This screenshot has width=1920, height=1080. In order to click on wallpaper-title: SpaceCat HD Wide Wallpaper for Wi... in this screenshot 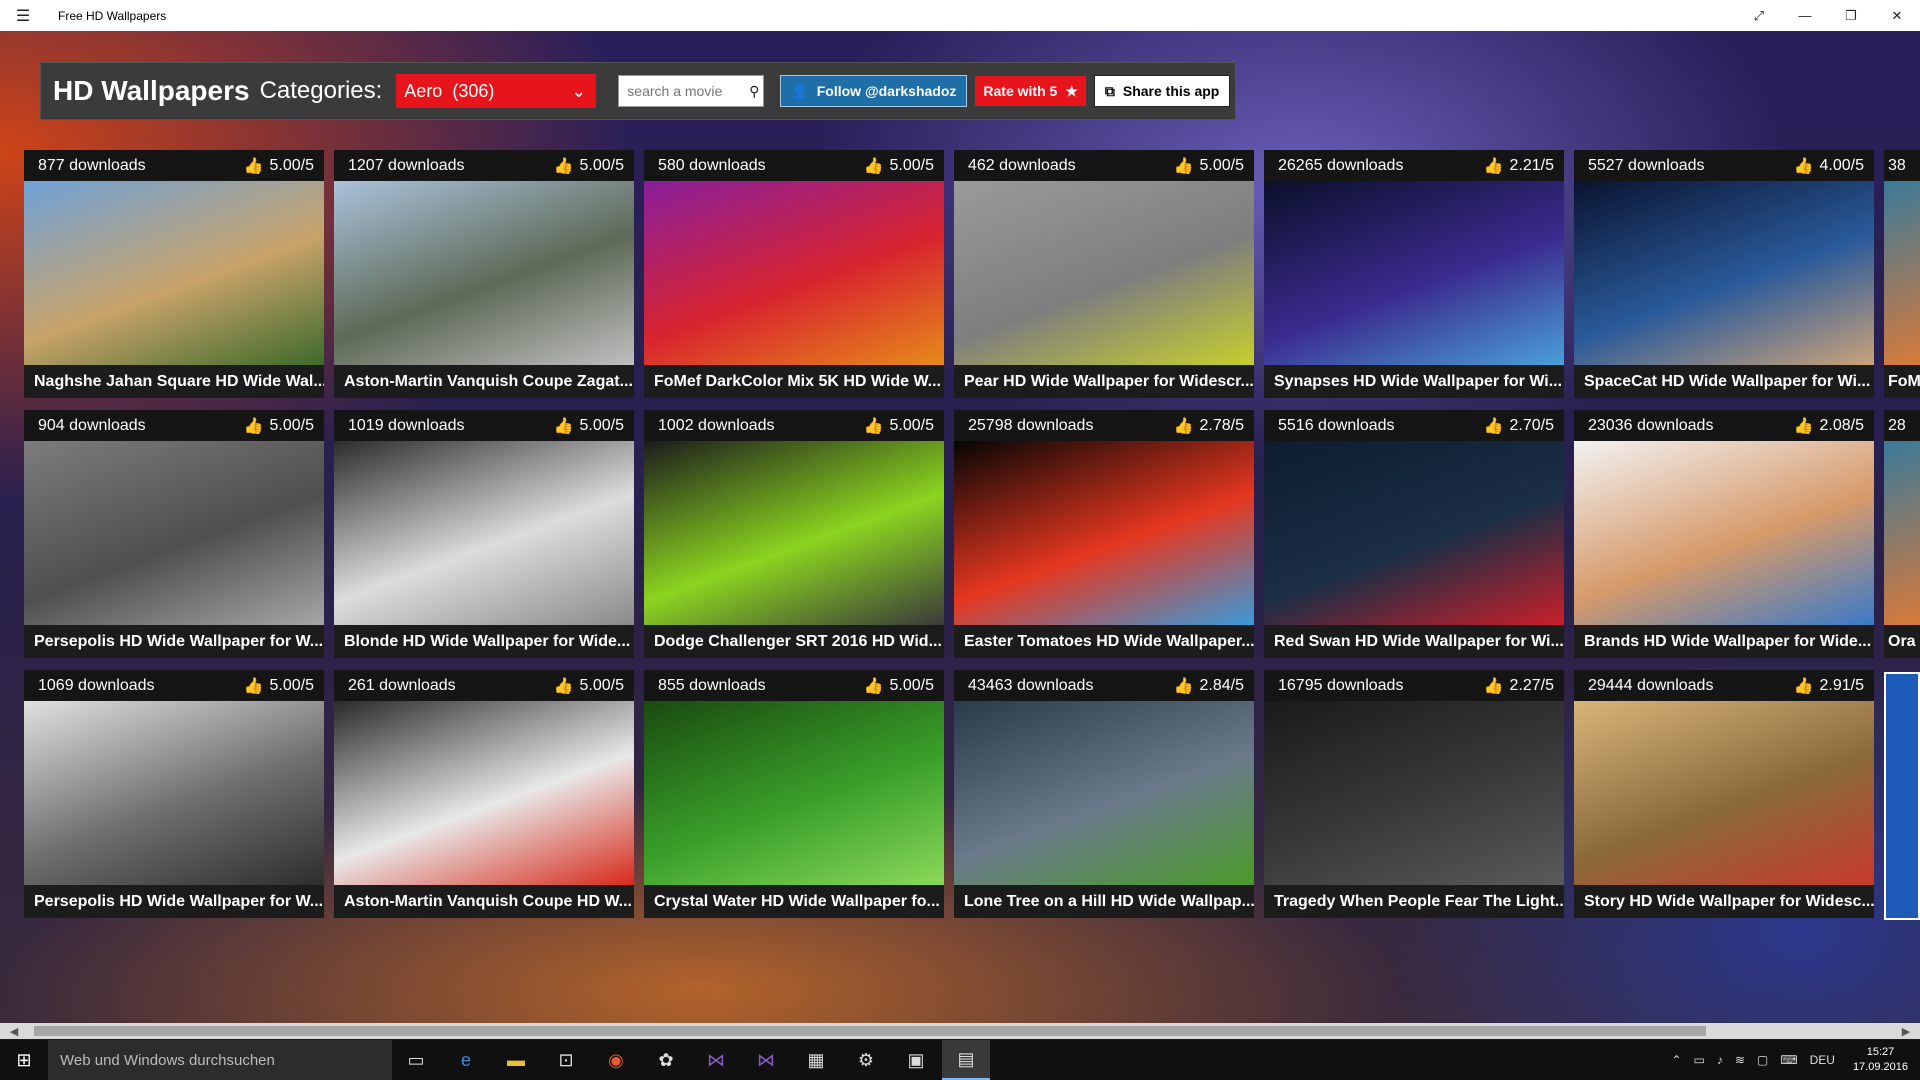, I will do `click(1724, 381)`.